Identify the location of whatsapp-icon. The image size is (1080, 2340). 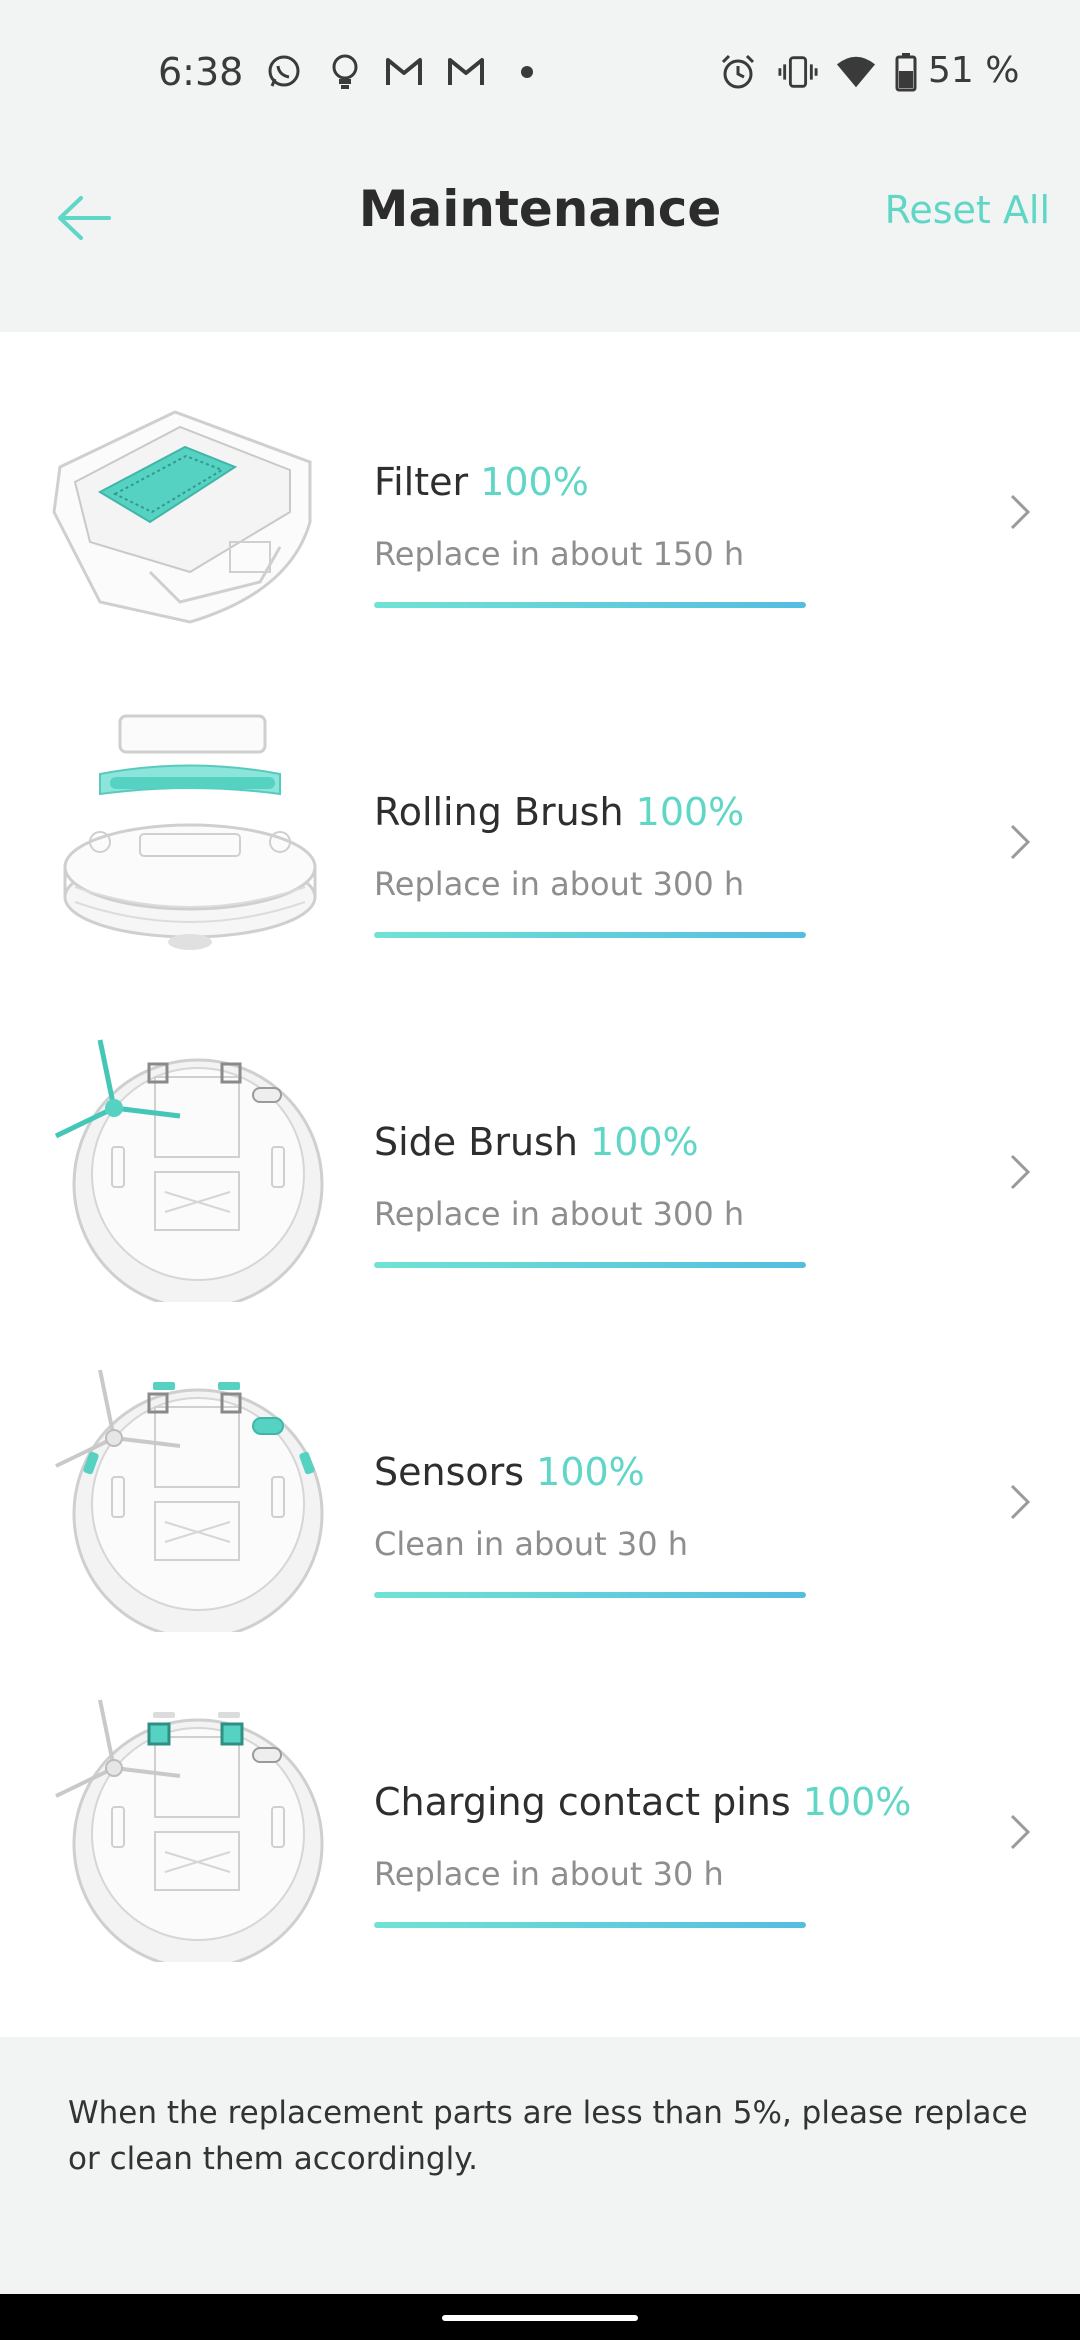
(284, 72).